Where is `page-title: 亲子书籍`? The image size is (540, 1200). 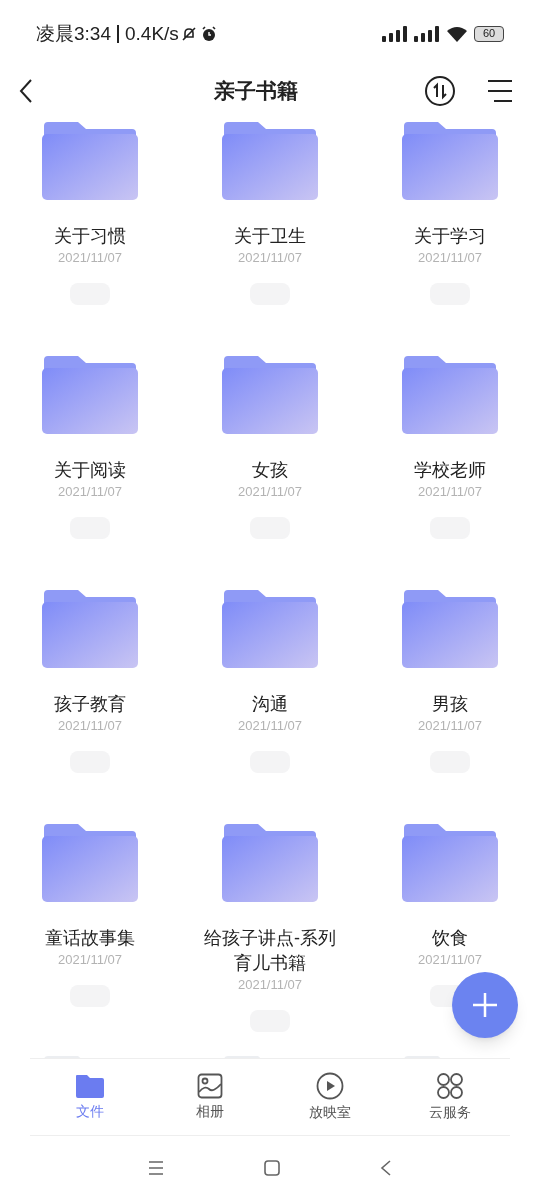 page-title: 亲子书籍 is located at coordinates (256, 91).